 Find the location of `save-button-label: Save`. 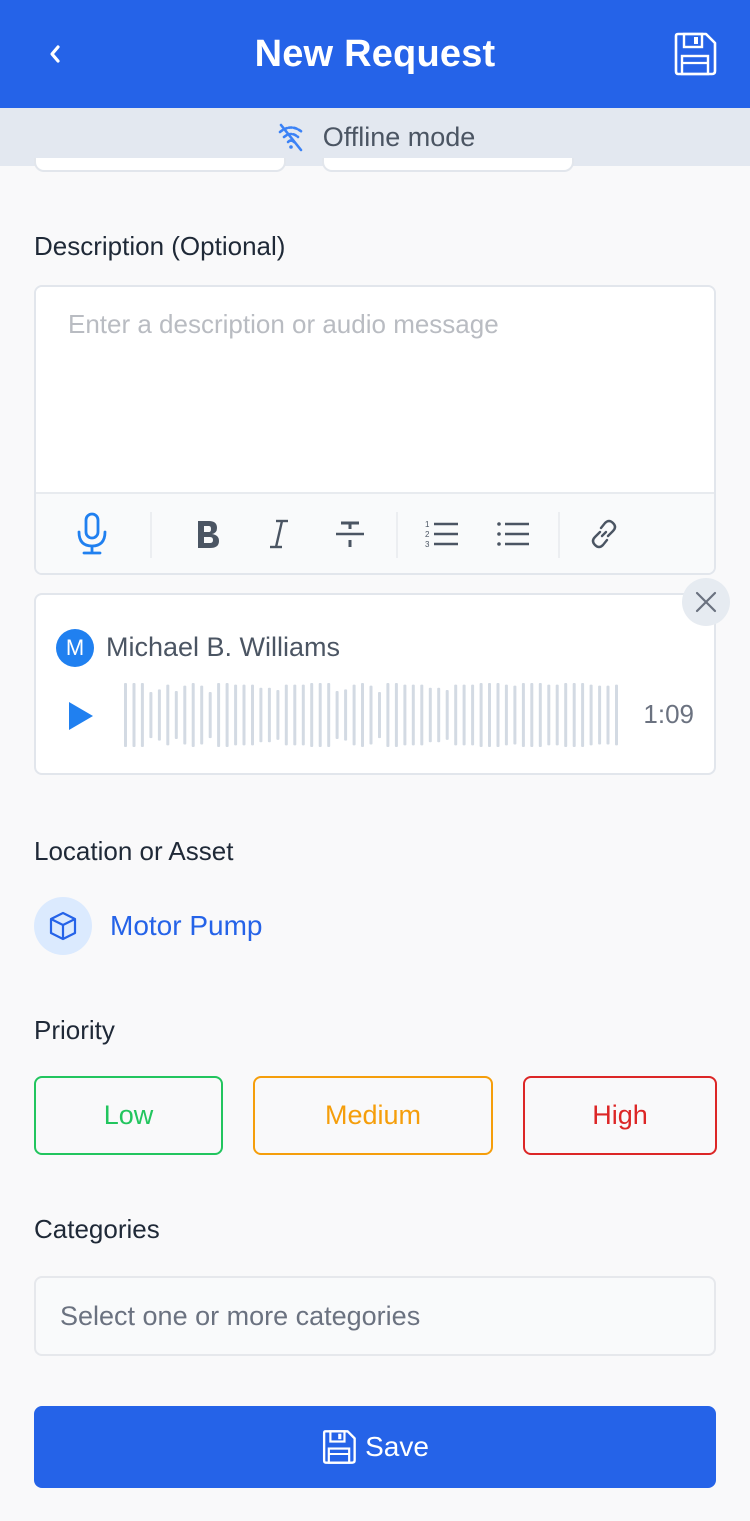

save-button-label: Save is located at coordinates (397, 1446).